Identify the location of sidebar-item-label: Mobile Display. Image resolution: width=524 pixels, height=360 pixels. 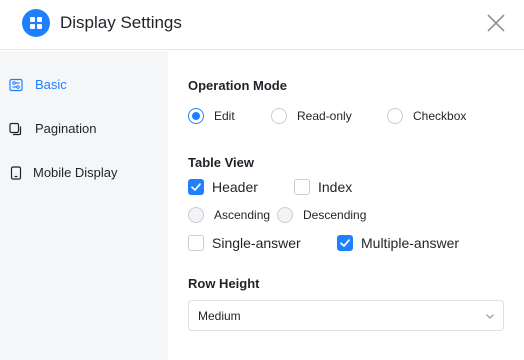
(75, 172).